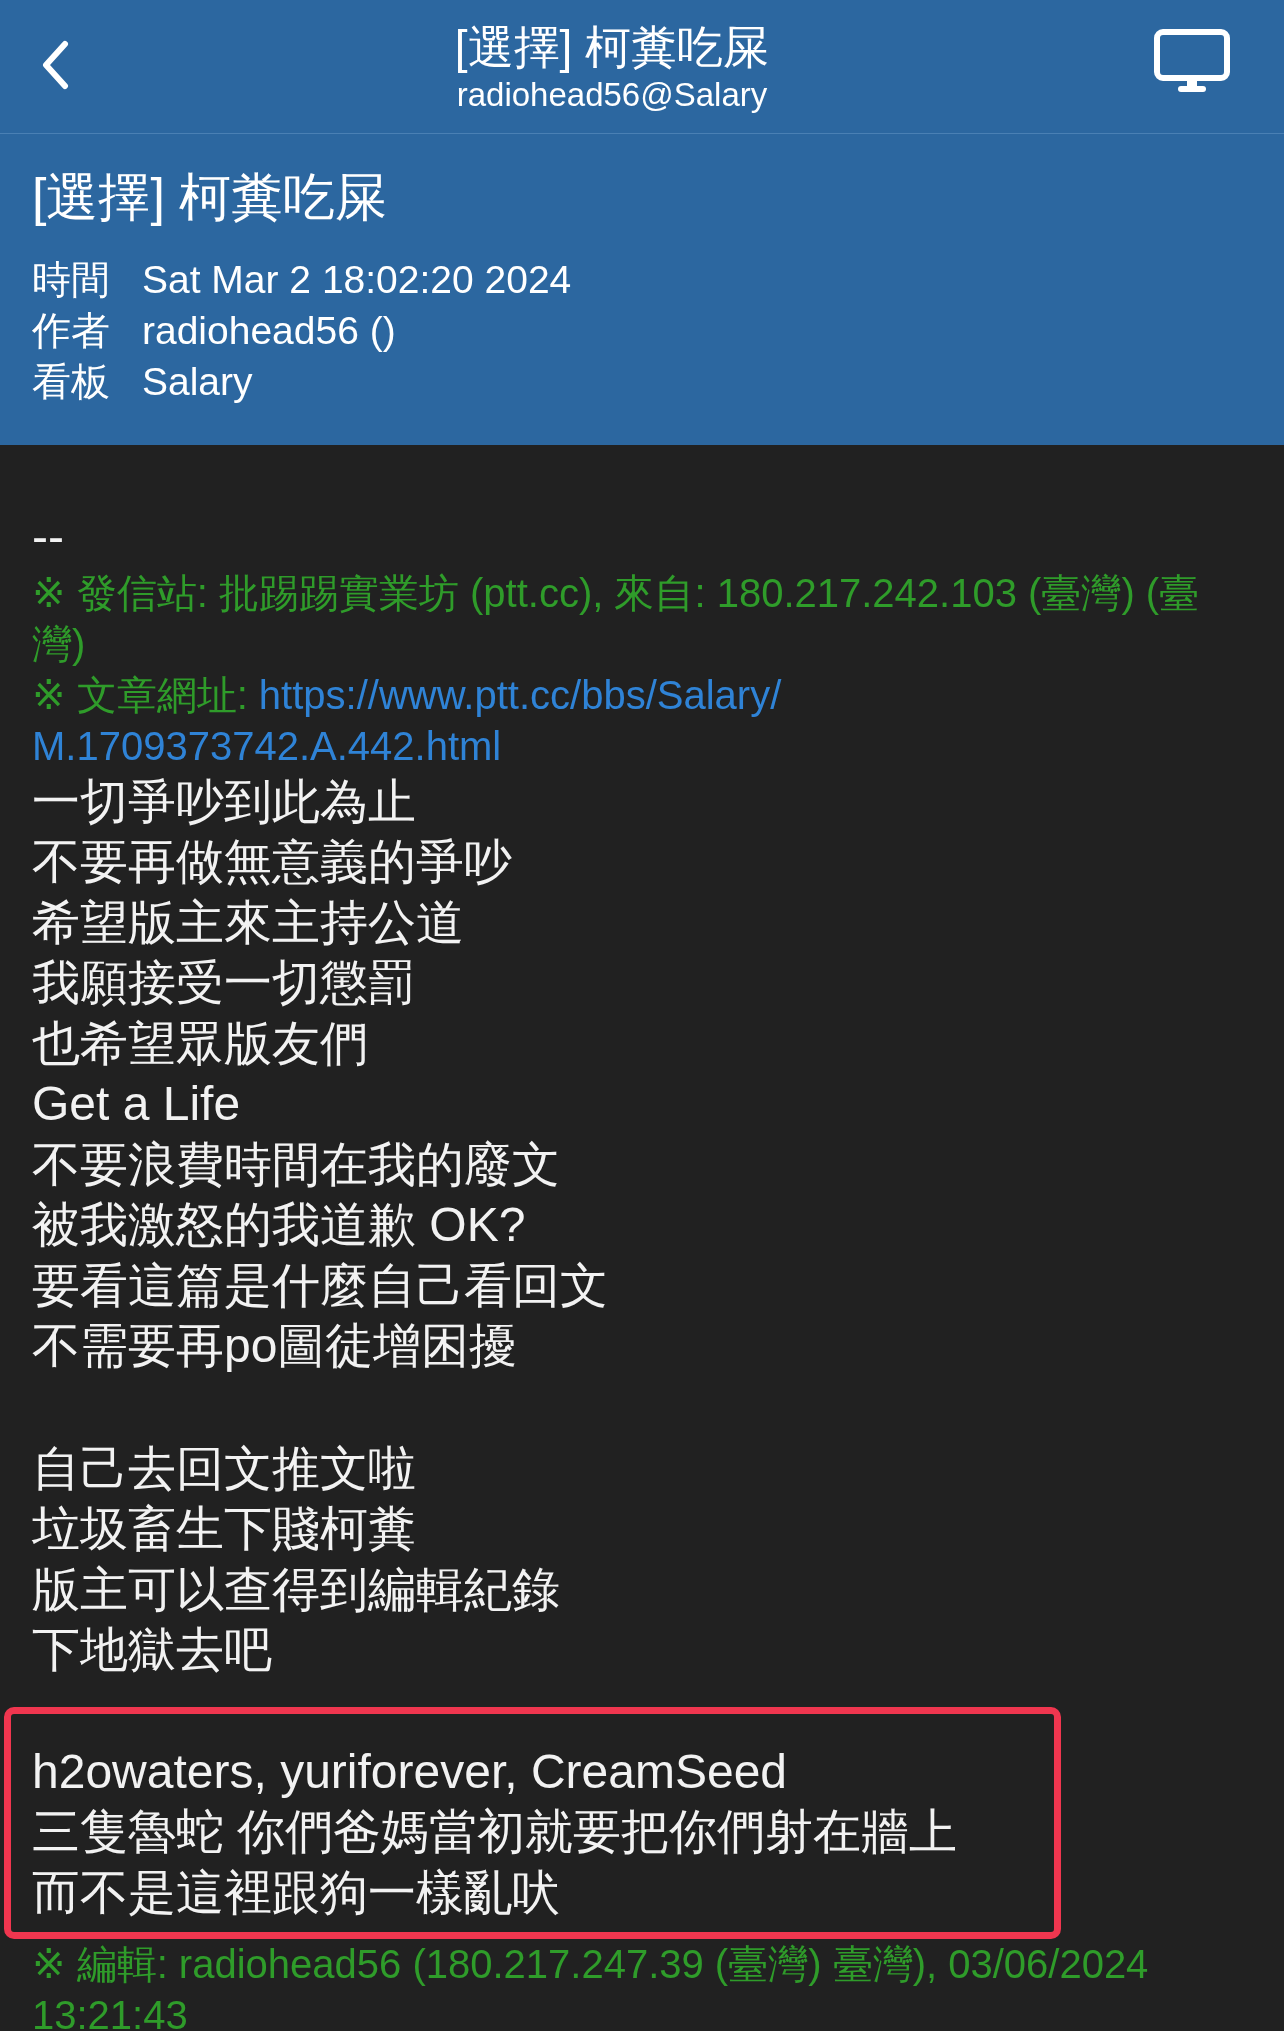 The width and height of the screenshot is (1284, 2031). What do you see at coordinates (296, 1164) in the screenshot?
I see `content-line: 不要浪費時間在我的廢文` at bounding box center [296, 1164].